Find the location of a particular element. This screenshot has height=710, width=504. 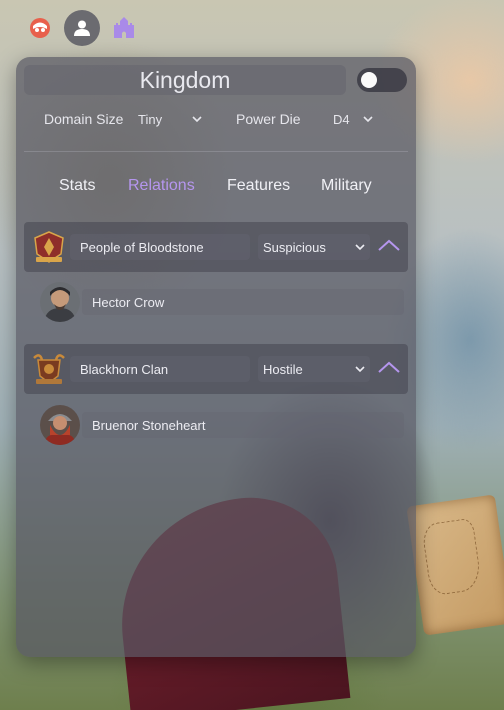

power-die-label: Power Die is located at coordinates (268, 119).